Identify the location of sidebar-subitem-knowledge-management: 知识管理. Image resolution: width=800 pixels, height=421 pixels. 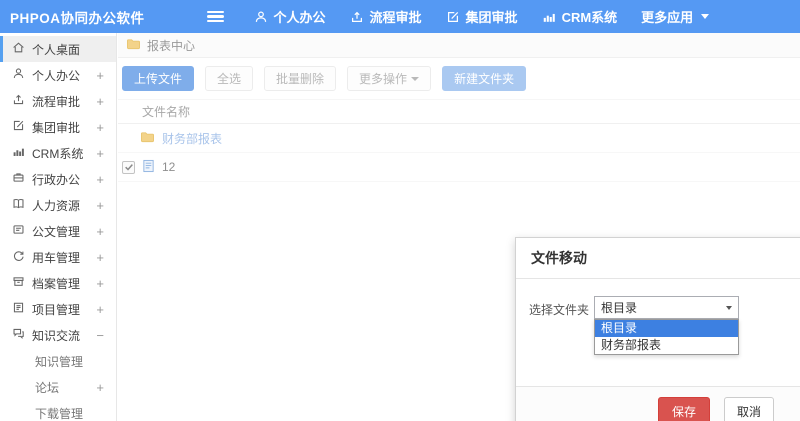
(58, 361).